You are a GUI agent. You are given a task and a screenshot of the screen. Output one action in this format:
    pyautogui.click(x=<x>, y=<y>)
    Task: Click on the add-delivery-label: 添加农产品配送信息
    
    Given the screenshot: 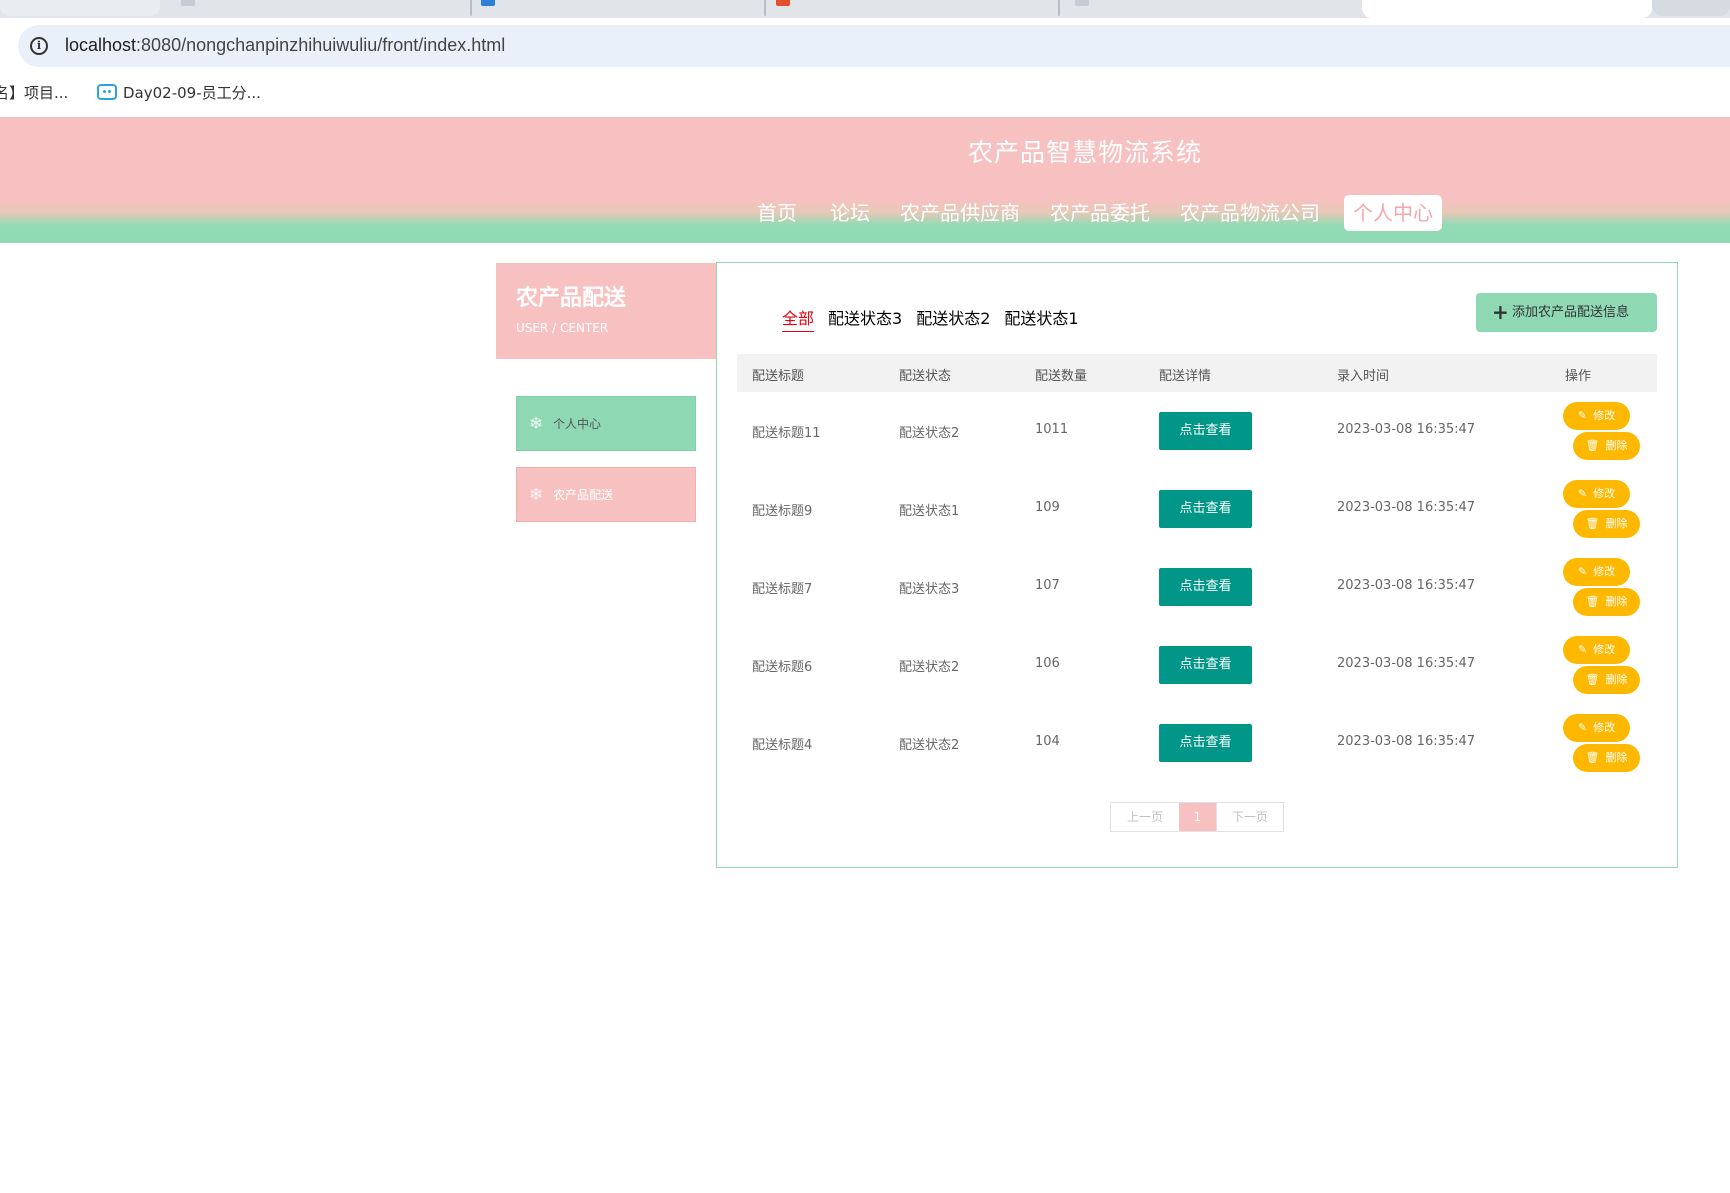 What is the action you would take?
    pyautogui.click(x=1571, y=312)
    